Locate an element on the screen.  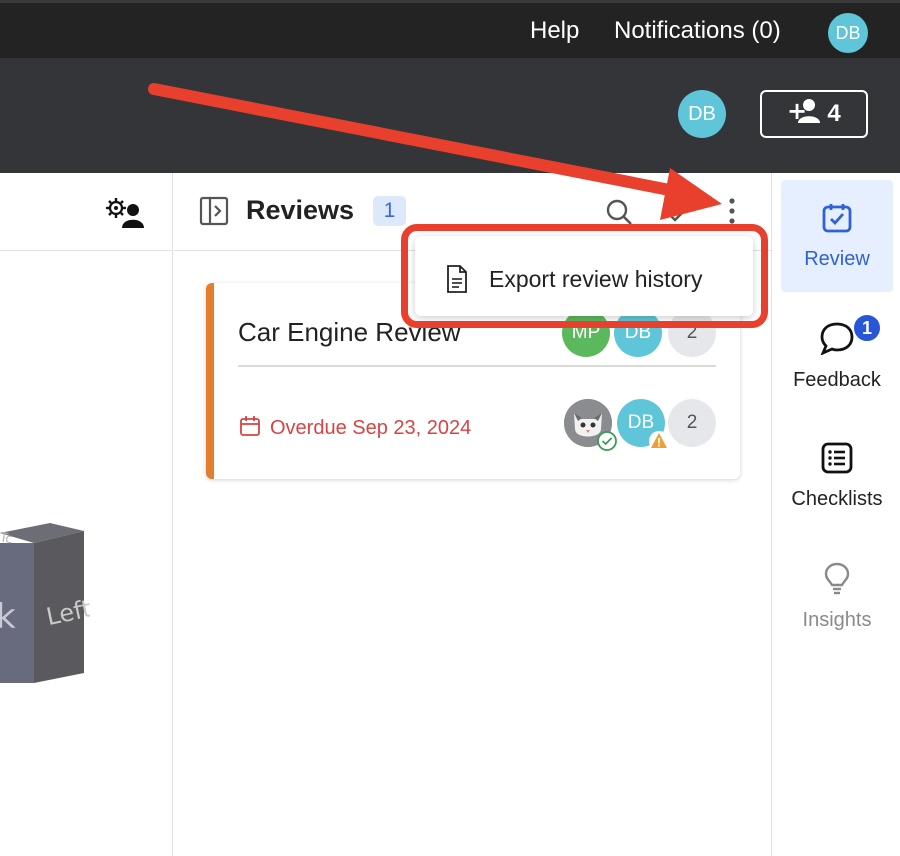
rail-insights-label: Insights is located at coordinates (837, 619).